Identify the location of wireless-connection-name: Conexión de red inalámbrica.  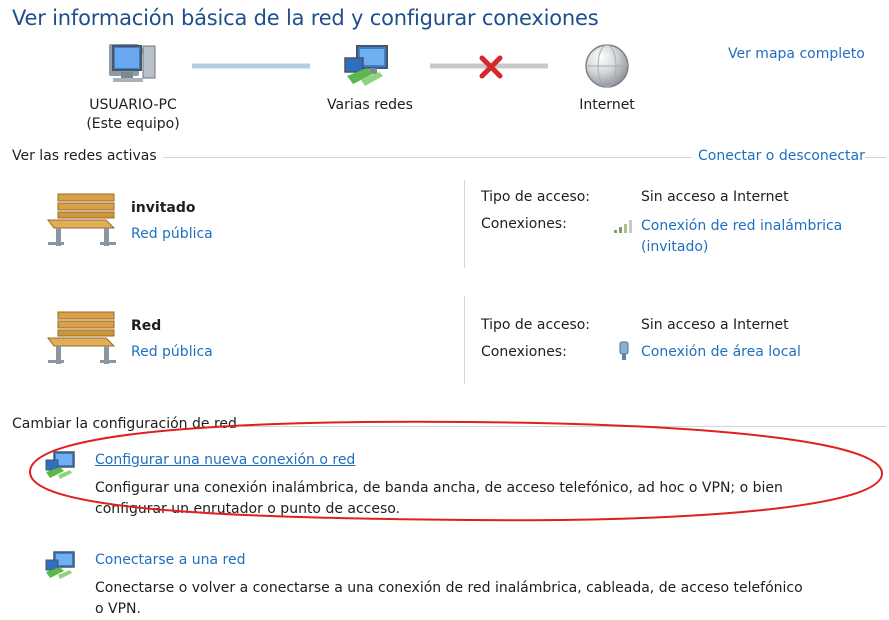
(741, 226).